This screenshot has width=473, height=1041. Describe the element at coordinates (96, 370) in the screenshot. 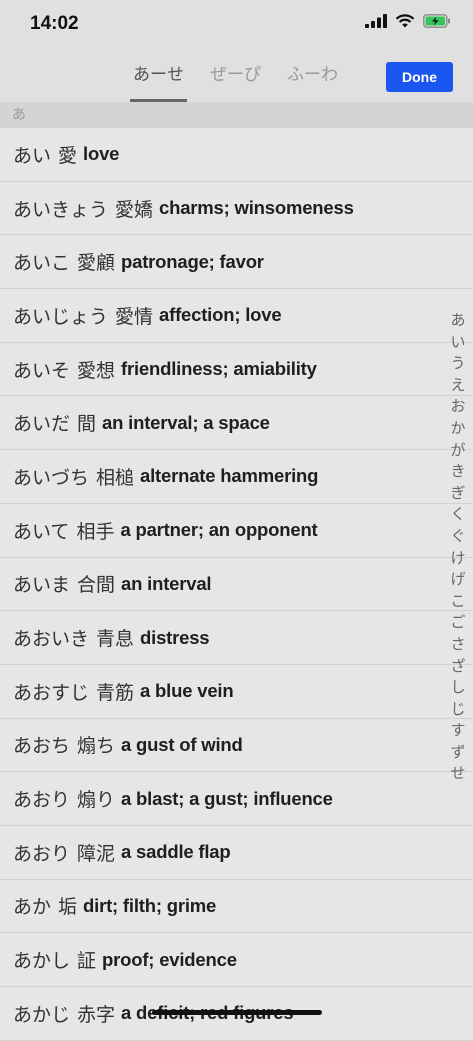

I see `entry-kanji: 愛想` at that location.